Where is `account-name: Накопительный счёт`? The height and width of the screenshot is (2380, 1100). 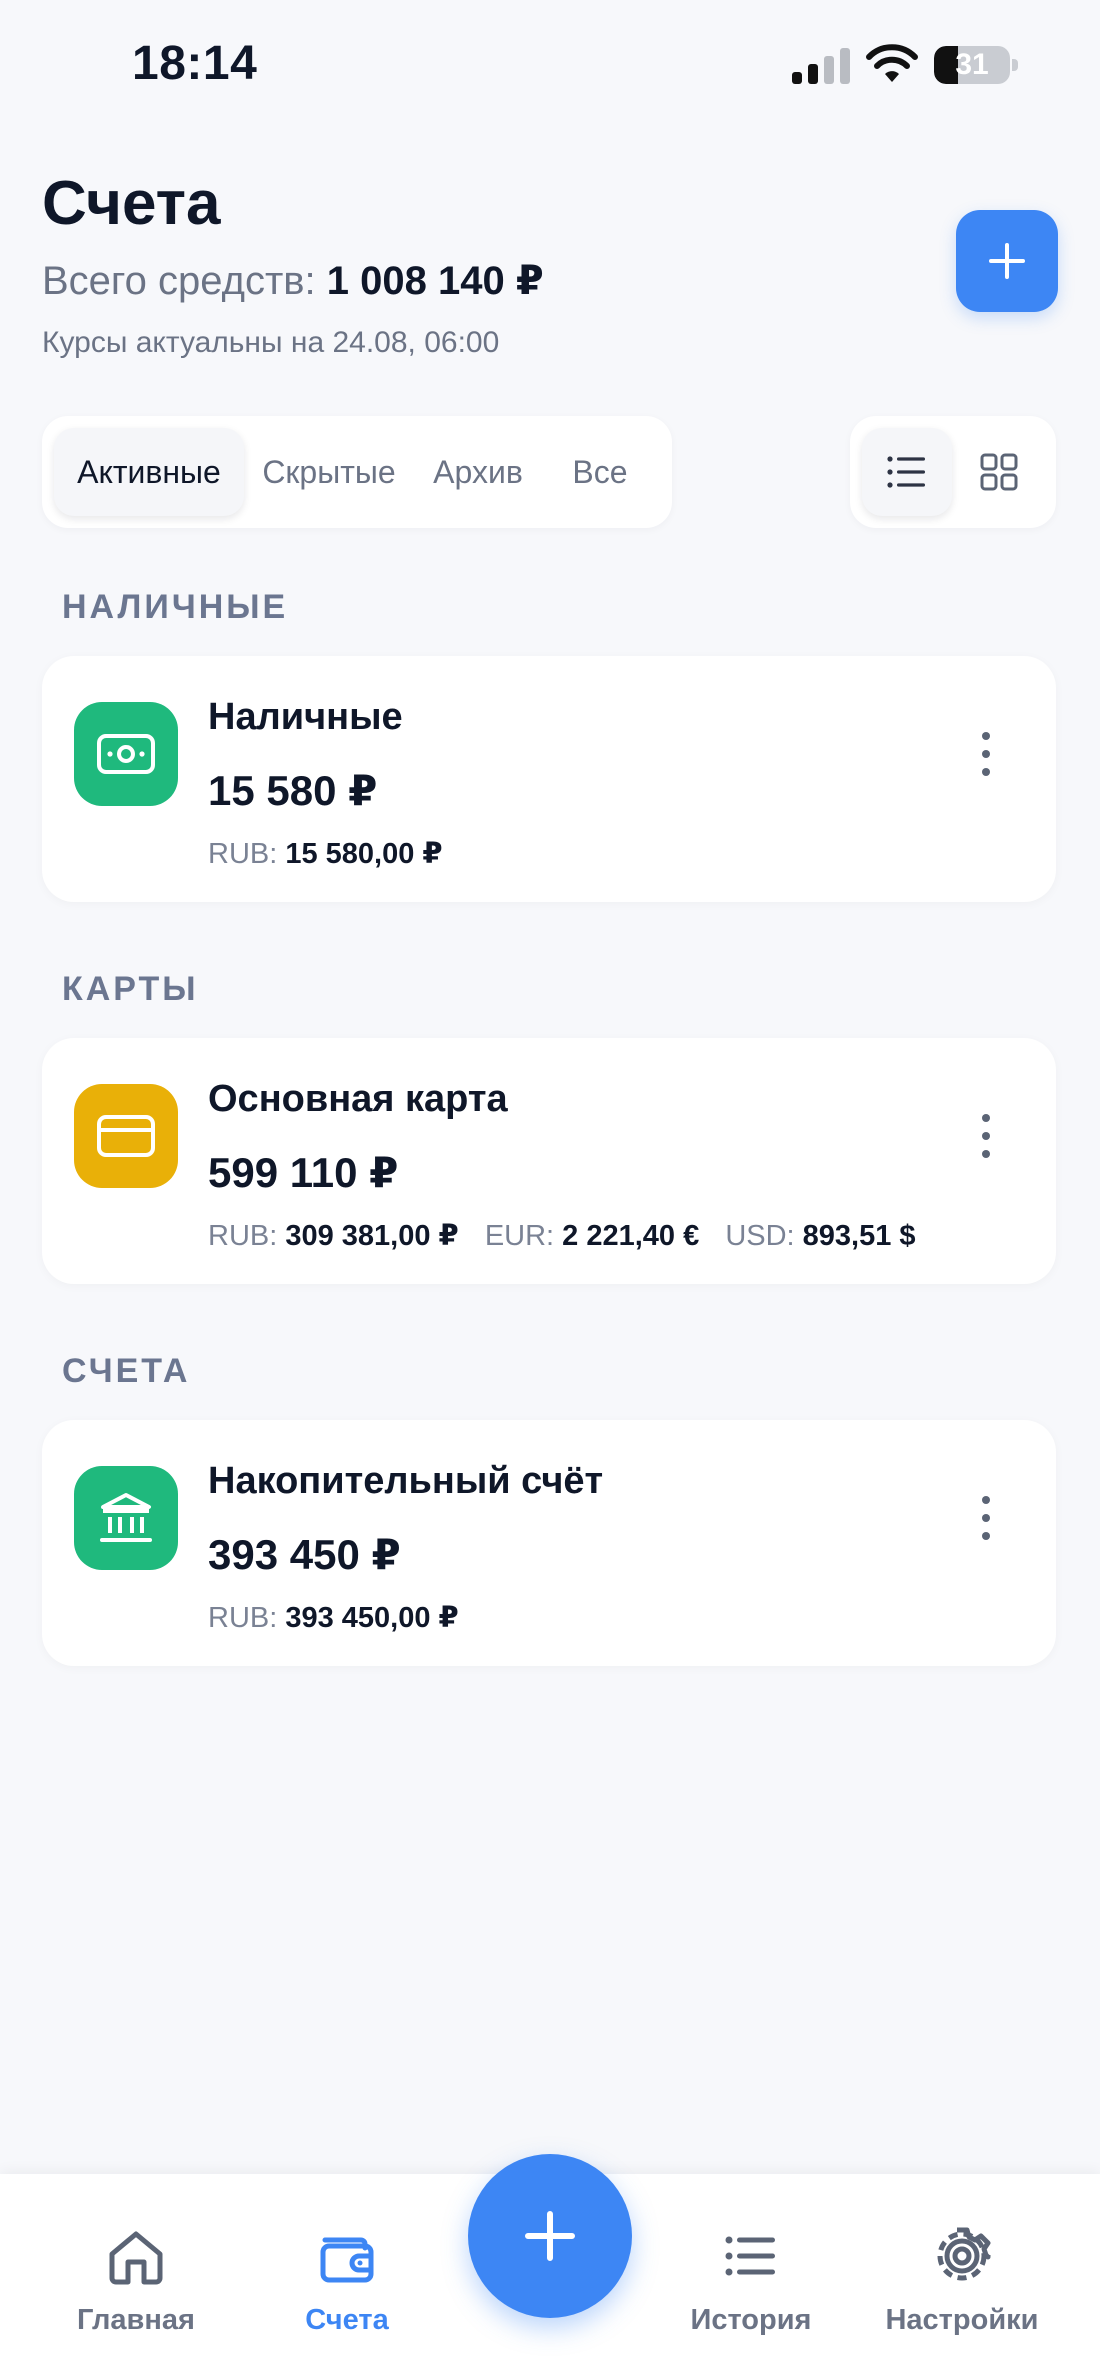 account-name: Накопительный счёт is located at coordinates (406, 1481).